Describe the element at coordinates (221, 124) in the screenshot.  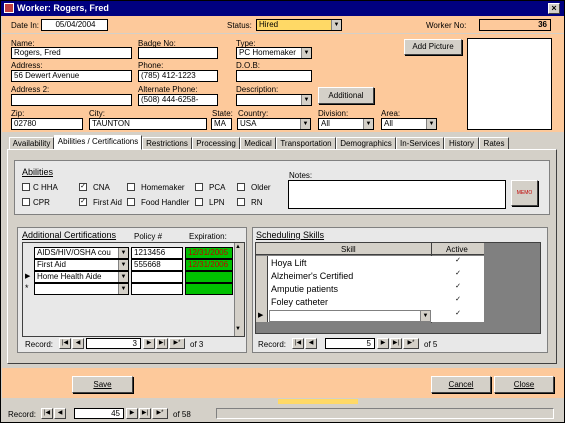
I see `state-field: MA` at that location.